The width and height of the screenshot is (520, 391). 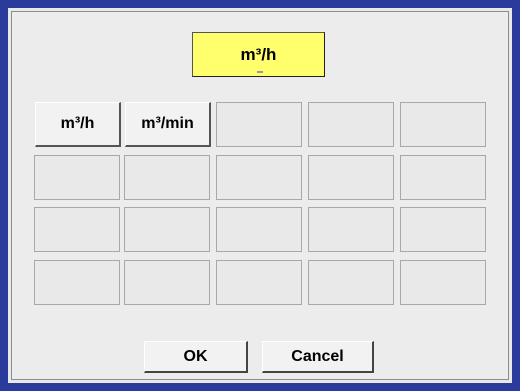 What do you see at coordinates (78, 124) in the screenshot?
I see `unit-button-m3-per-h: m³/h` at bounding box center [78, 124].